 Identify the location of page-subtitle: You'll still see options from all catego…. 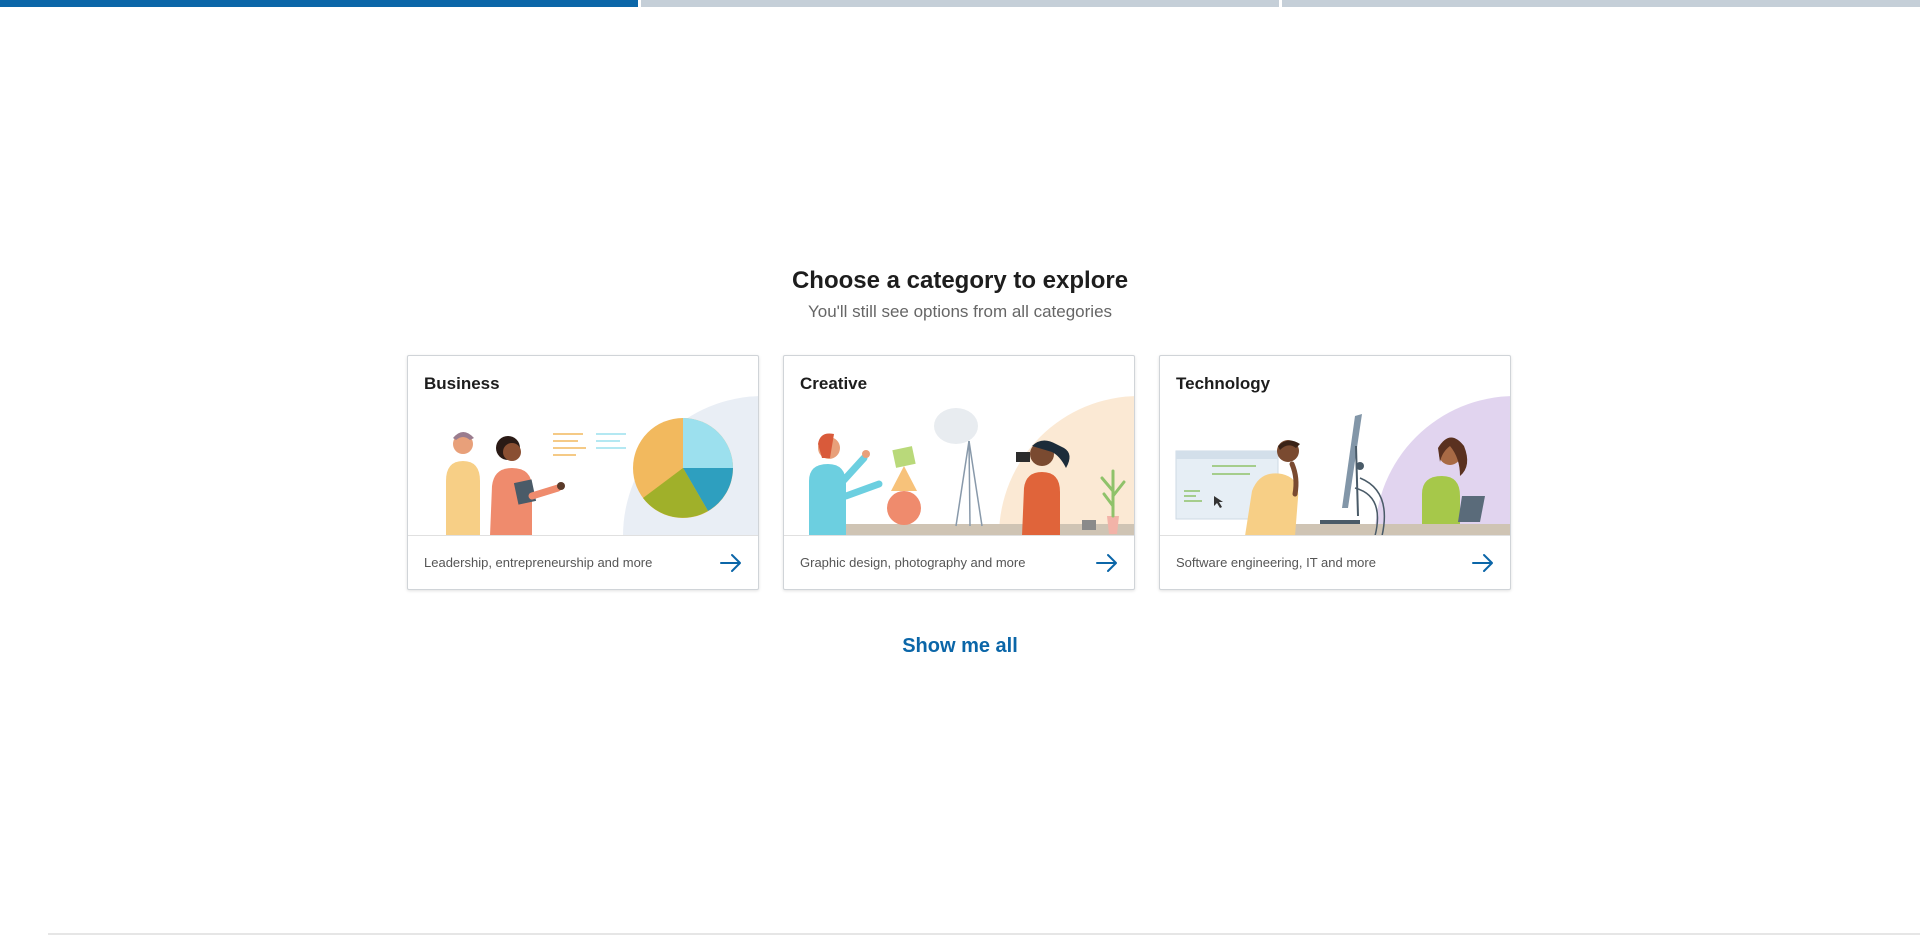
(960, 311).